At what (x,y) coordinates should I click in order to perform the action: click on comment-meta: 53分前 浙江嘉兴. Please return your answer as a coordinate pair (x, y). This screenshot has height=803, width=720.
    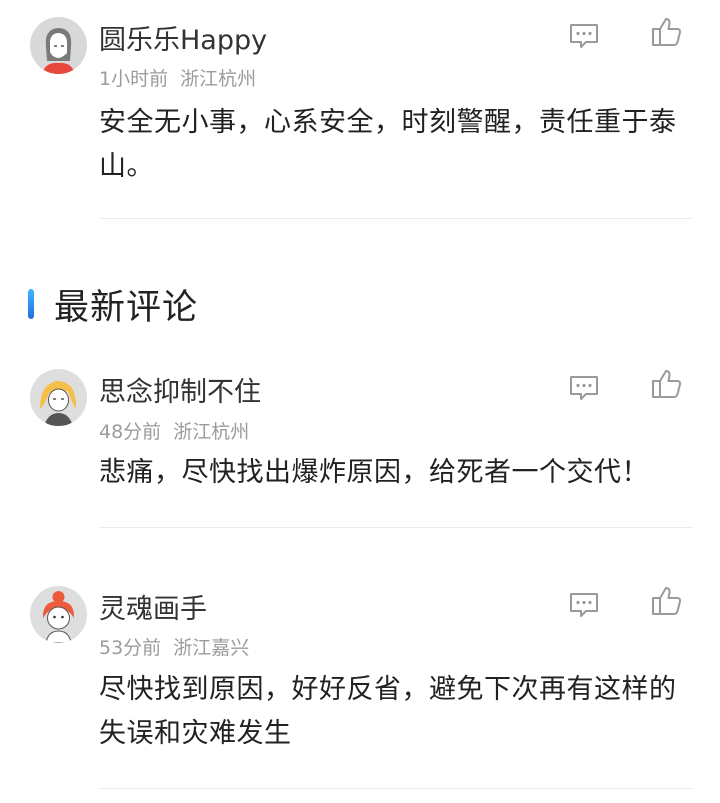
    Looking at the image, I should click on (174, 646).